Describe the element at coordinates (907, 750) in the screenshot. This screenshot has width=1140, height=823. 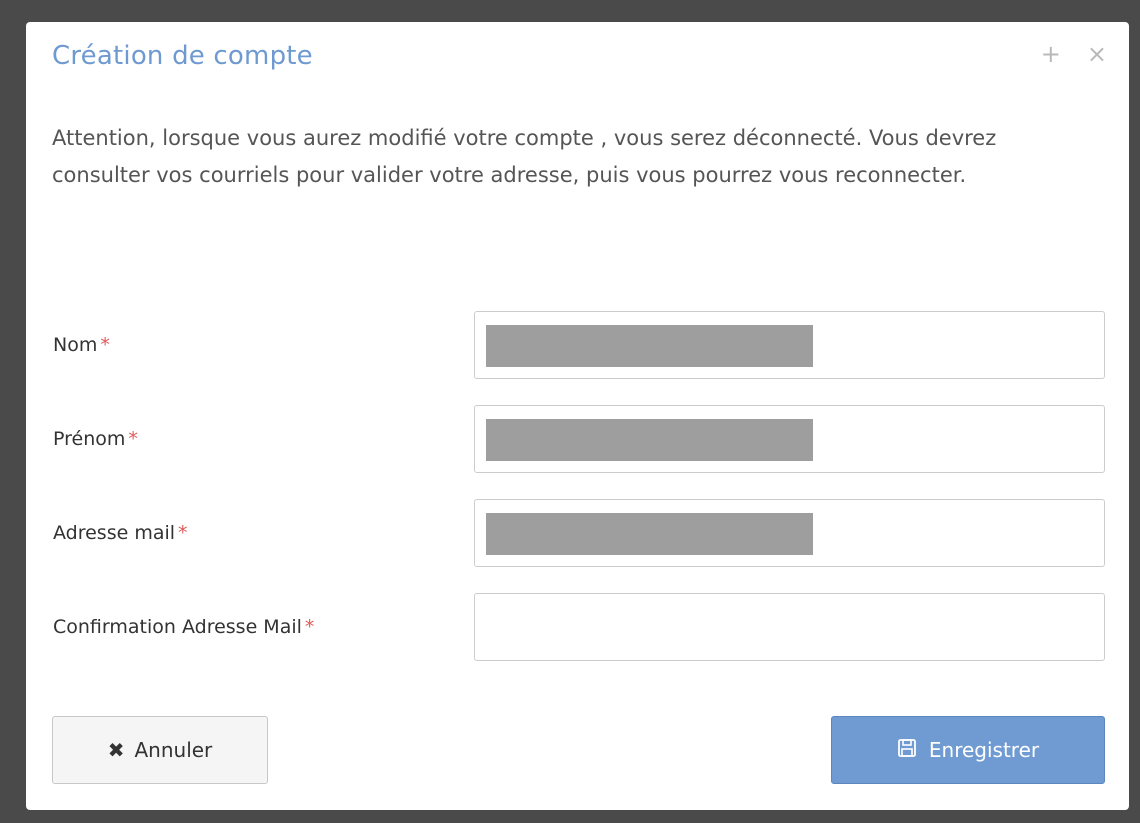
I see `floppy-disk-icon` at that location.